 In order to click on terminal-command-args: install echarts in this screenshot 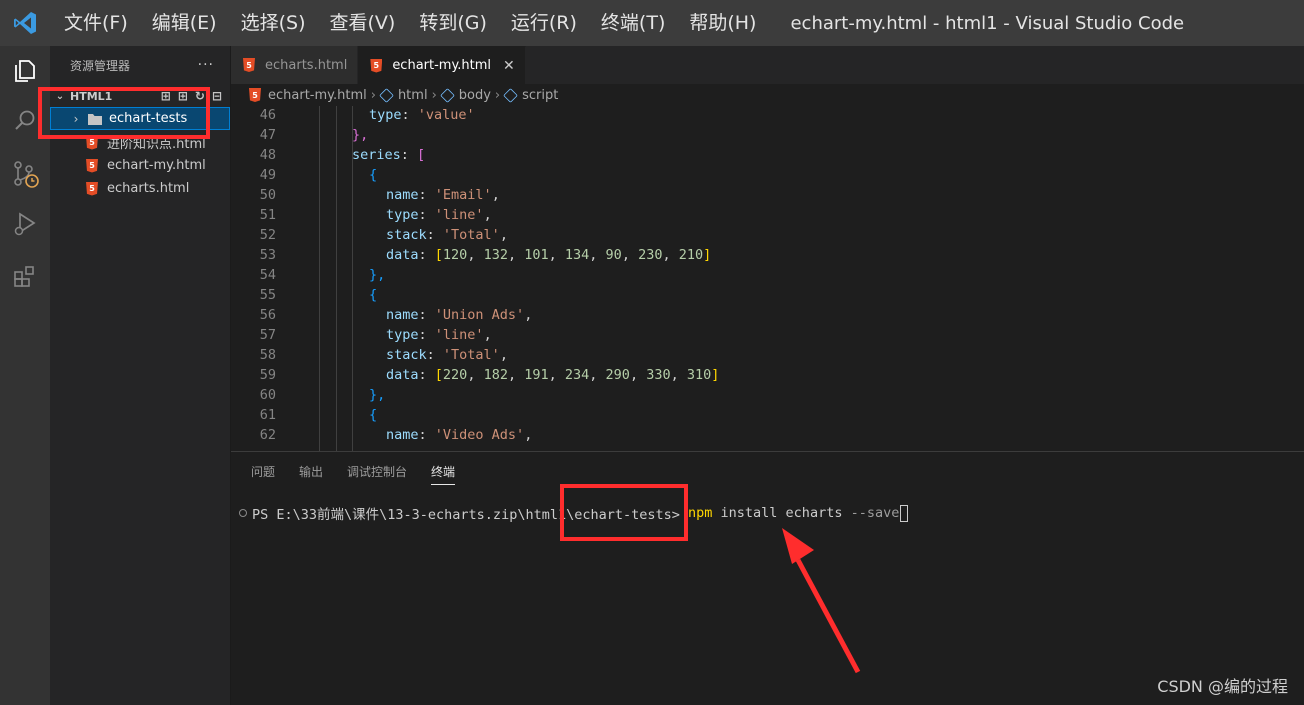, I will do `click(781, 513)`.